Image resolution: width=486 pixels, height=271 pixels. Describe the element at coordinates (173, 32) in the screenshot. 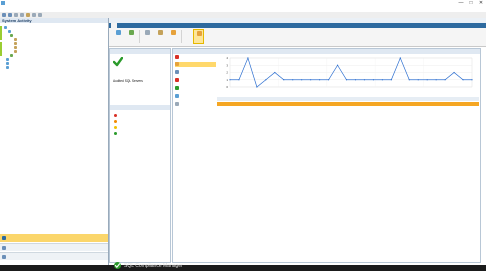

I see `collect-icon` at that location.